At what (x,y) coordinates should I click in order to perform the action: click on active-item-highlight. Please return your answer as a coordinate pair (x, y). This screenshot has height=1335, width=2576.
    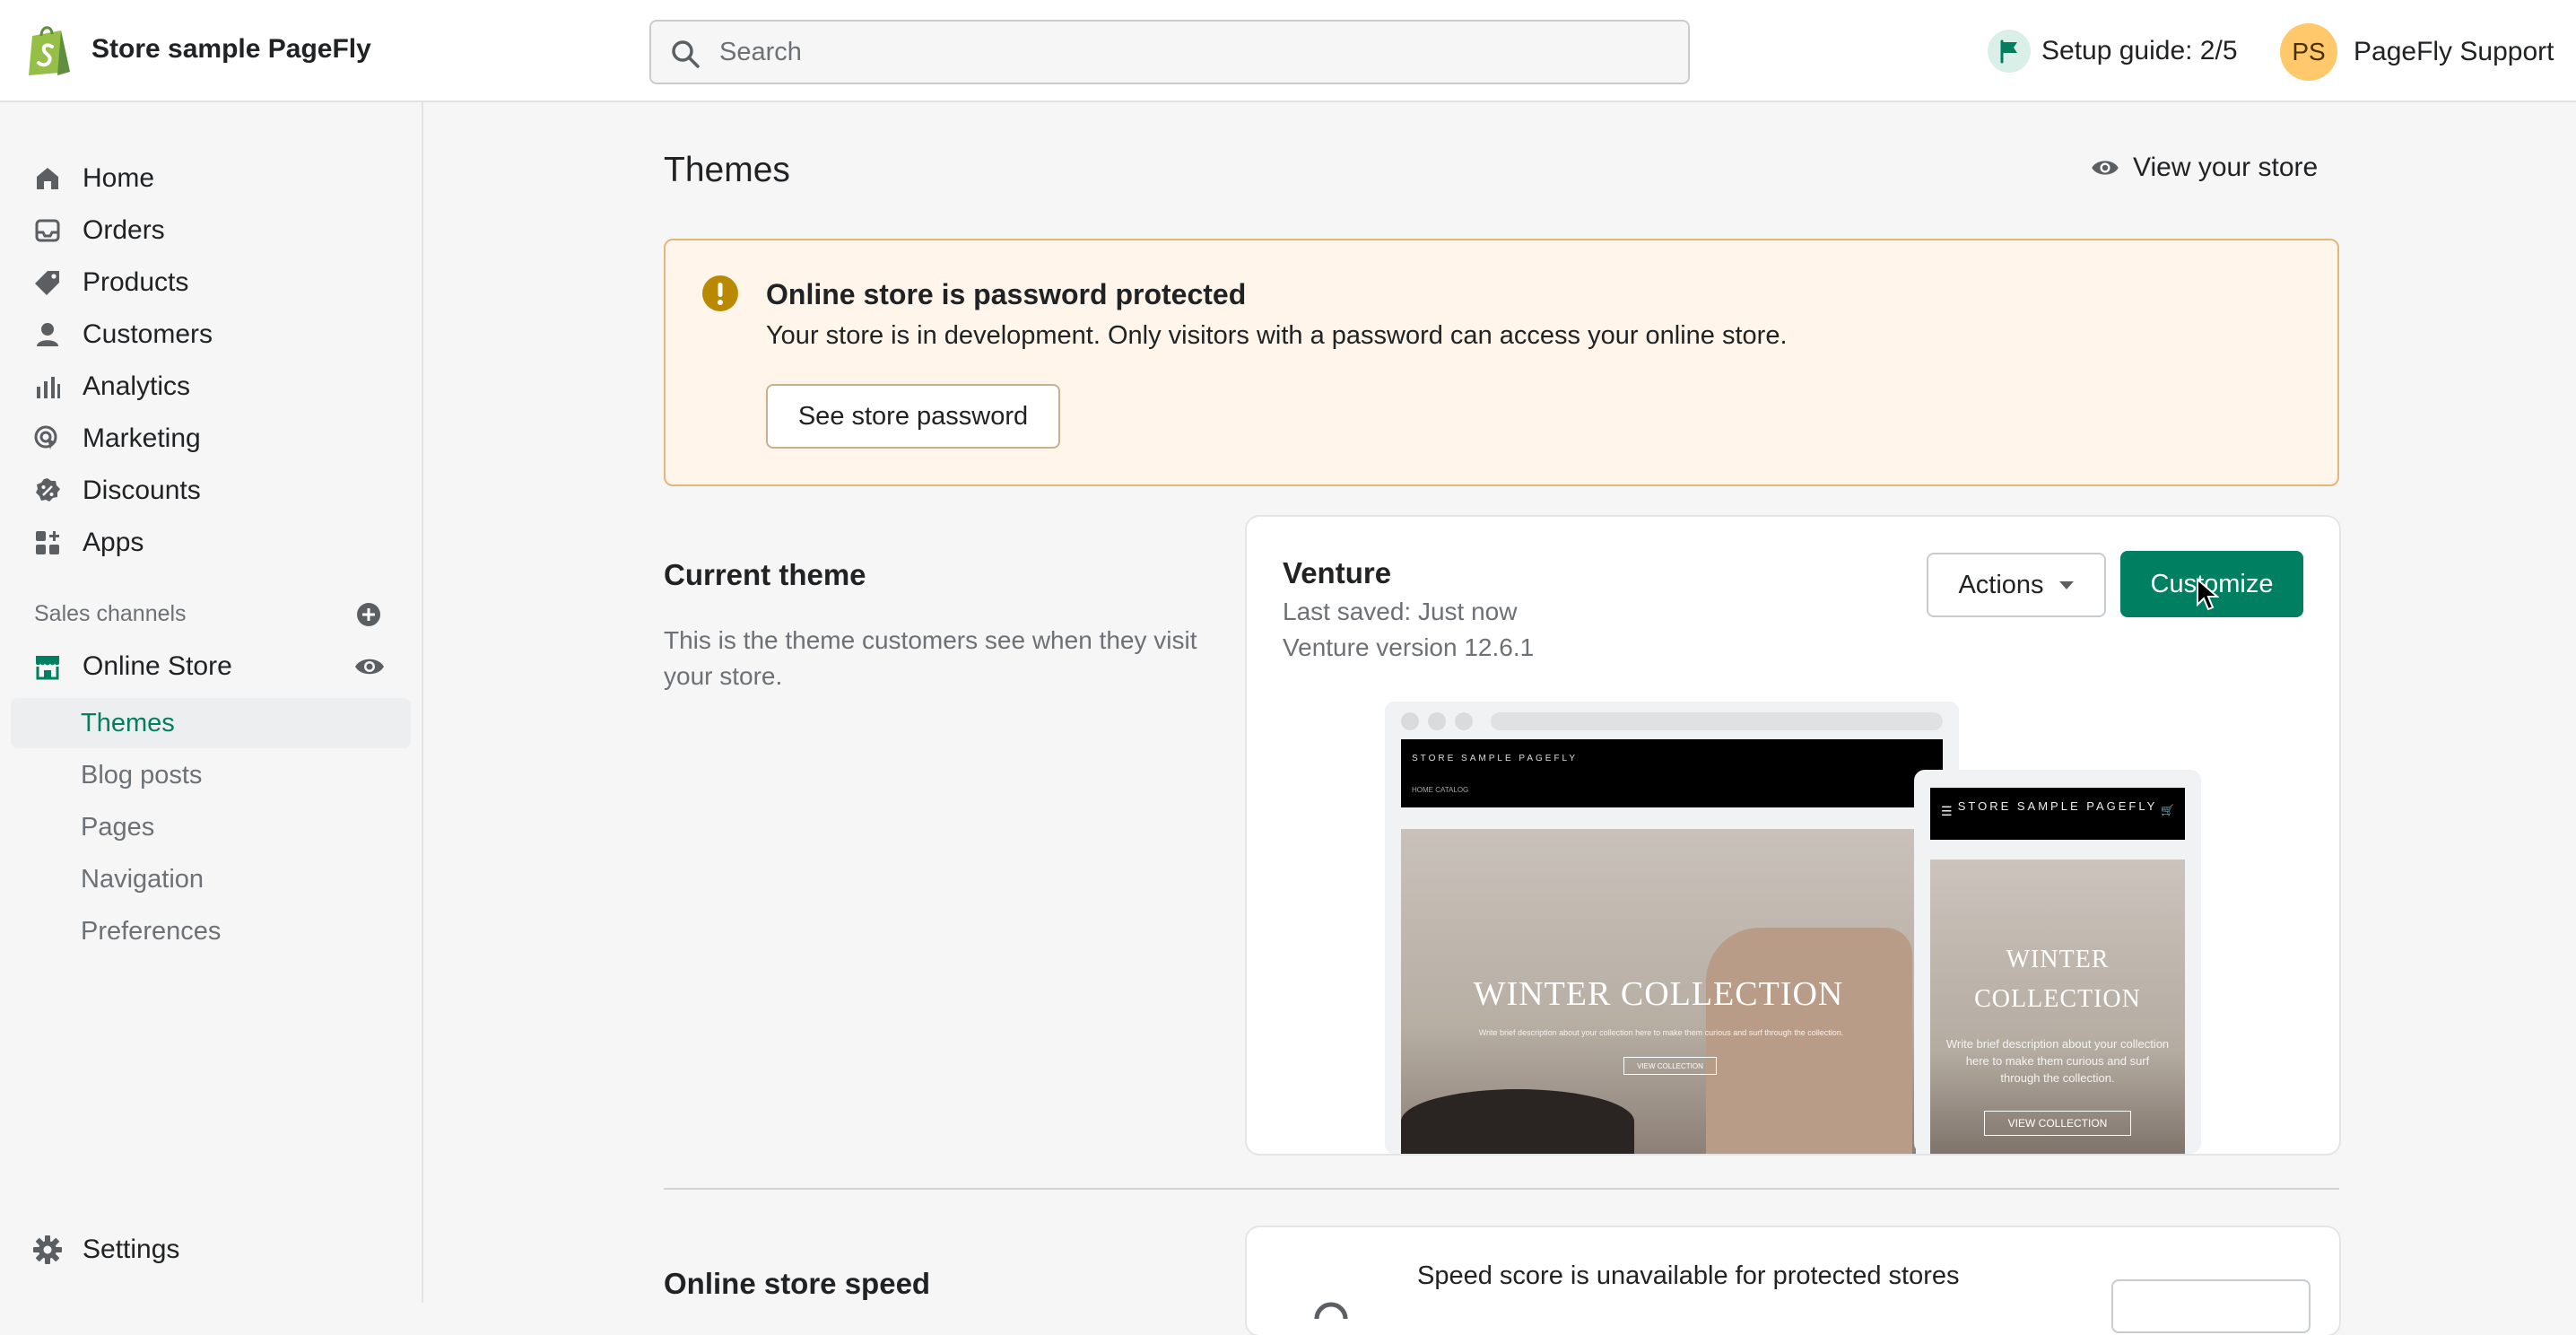
    Looking at the image, I should click on (211, 723).